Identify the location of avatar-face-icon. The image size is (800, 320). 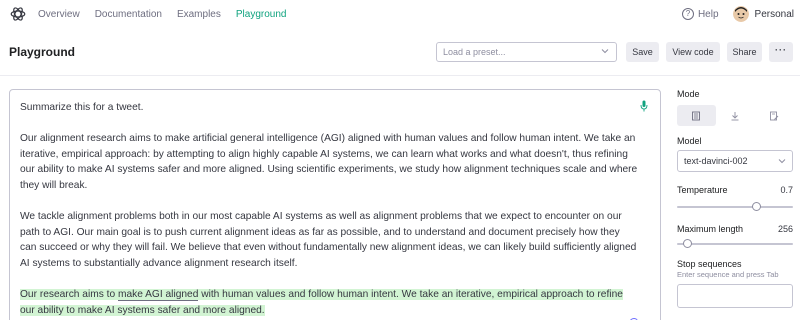
(740, 14).